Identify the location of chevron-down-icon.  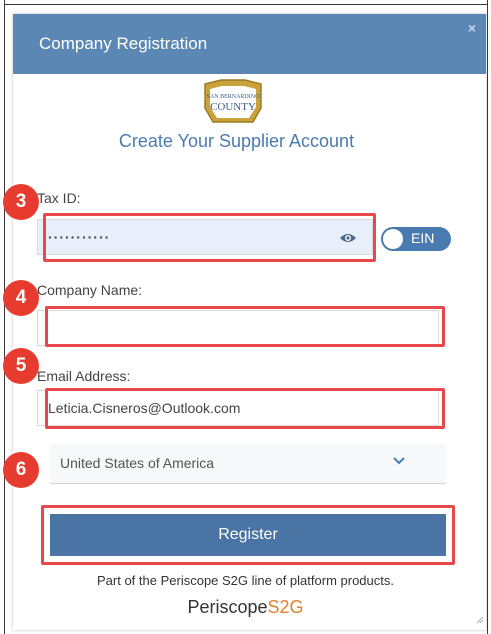
(399, 461).